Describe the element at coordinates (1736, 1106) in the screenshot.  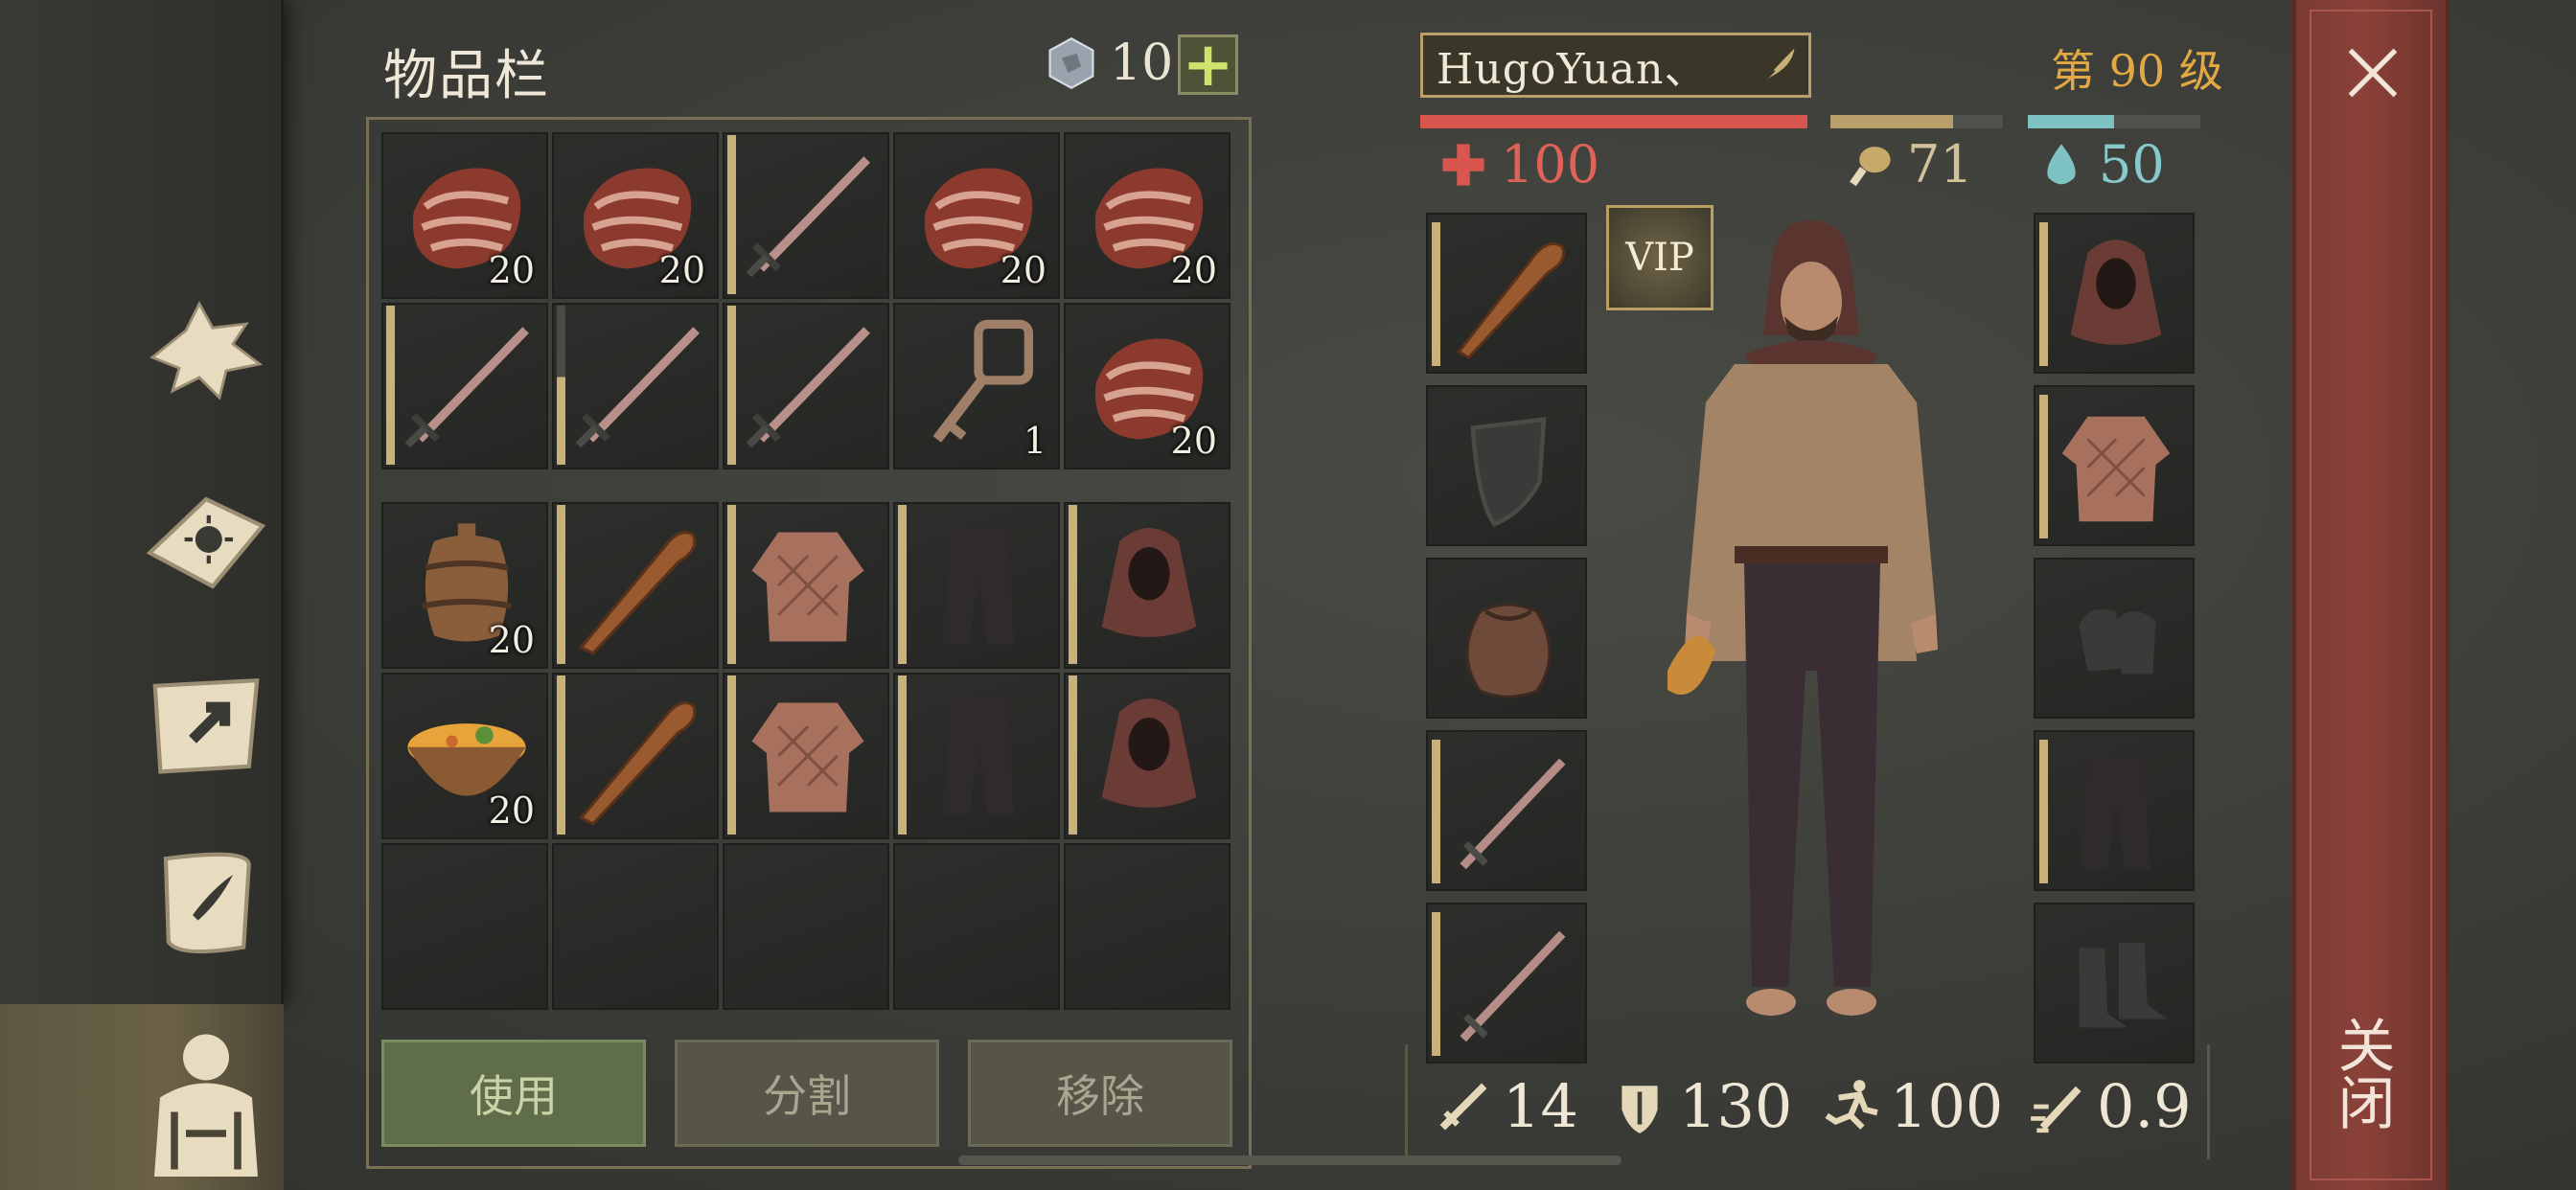
I see `armor-value: 130` at that location.